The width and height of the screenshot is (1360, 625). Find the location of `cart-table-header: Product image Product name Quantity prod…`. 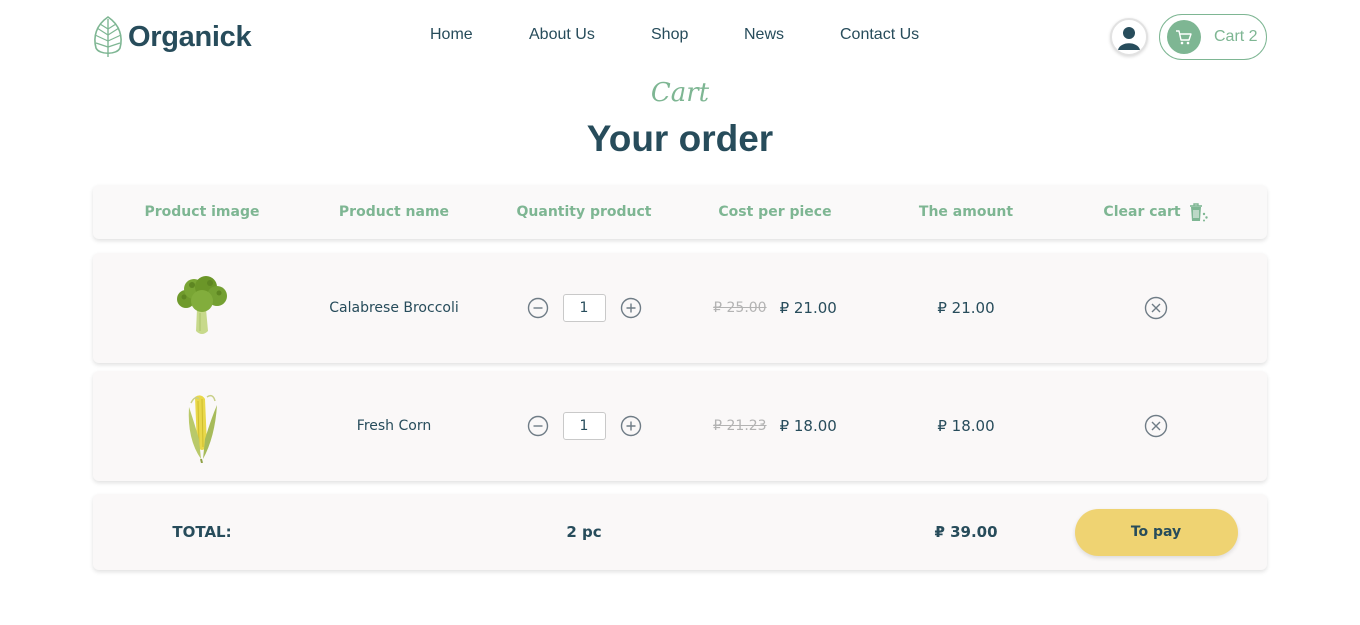

cart-table-header: Product image Product name Quantity prod… is located at coordinates (680, 212).